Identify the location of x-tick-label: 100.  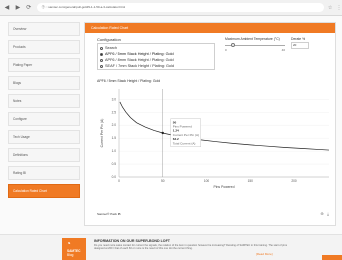
(207, 181).